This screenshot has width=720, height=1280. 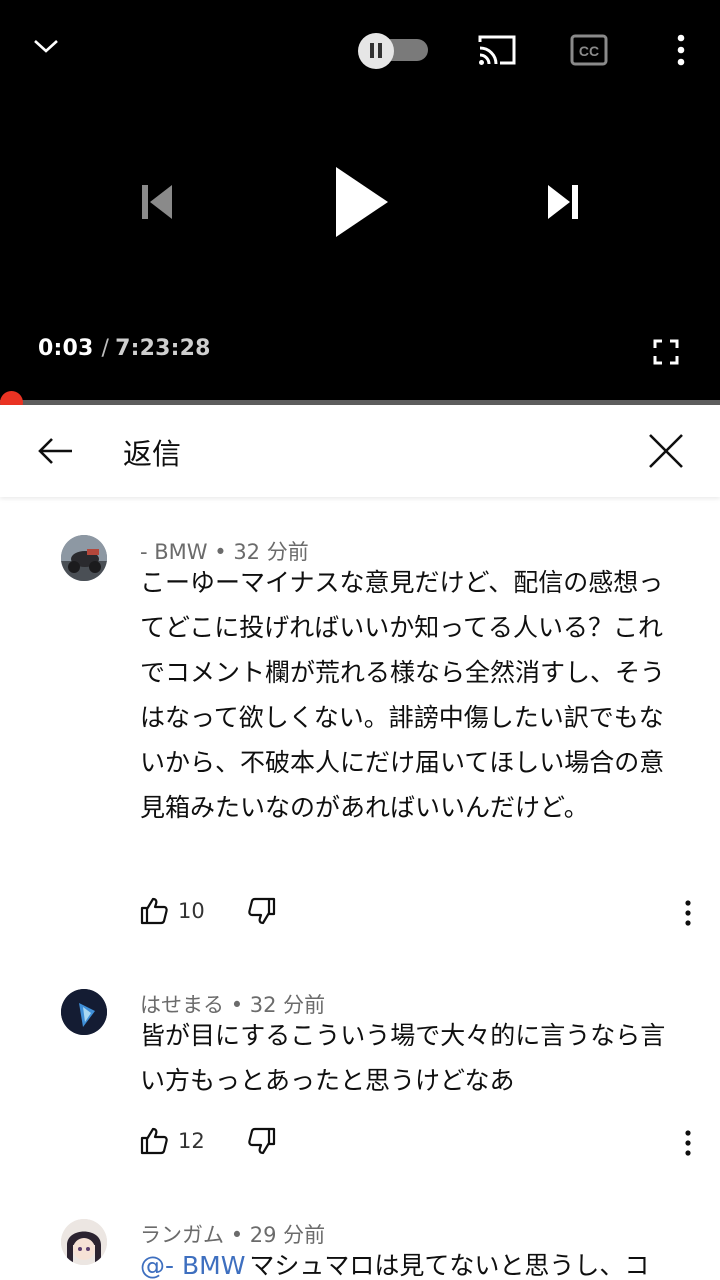 I want to click on skip-next-icon, so click(x=564, y=202).